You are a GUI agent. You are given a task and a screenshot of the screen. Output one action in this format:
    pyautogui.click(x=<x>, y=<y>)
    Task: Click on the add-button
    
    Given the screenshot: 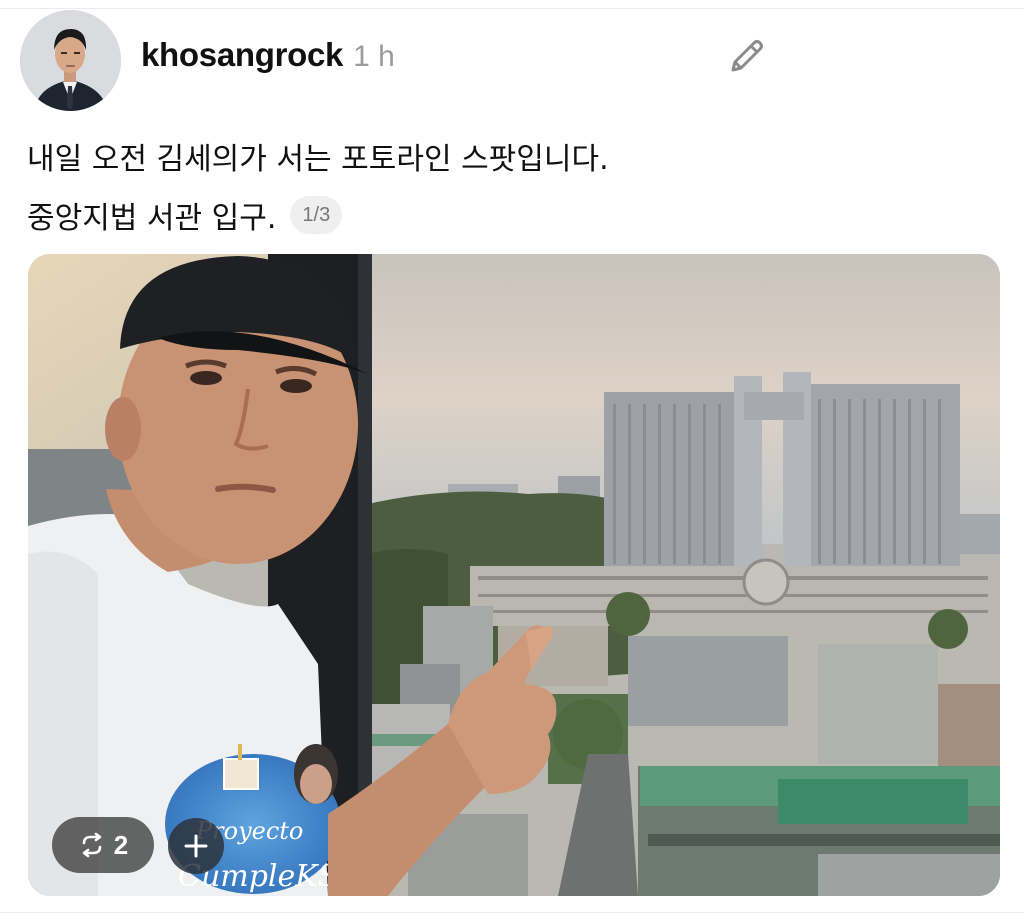 What is the action you would take?
    pyautogui.click(x=196, y=846)
    